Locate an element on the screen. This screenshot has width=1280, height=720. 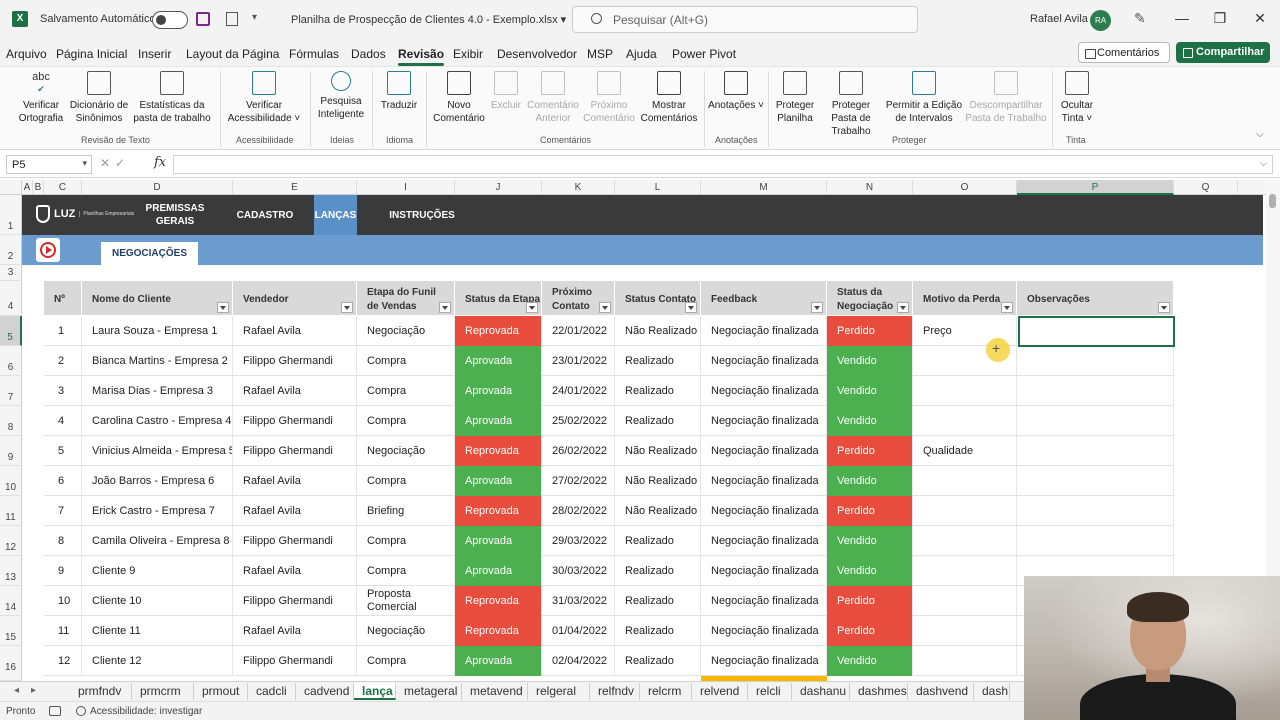
cell-etapa: Briefing is located at coordinates (406, 511).